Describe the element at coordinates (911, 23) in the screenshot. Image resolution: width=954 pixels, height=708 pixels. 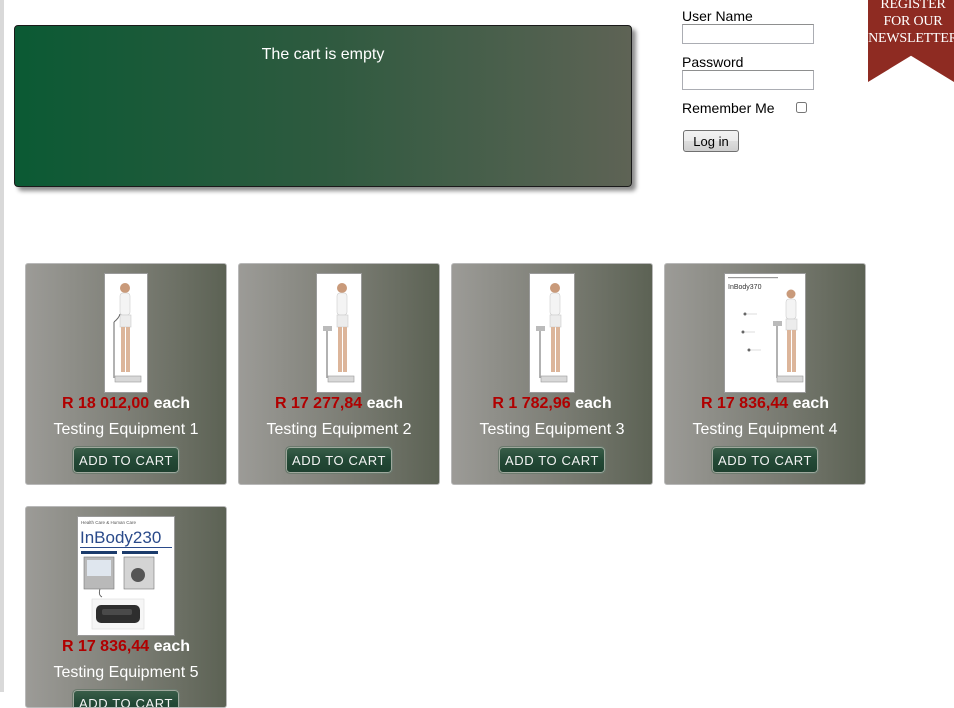
I see `newsletter-ribbon-text: REGISTER FOR OUR NEWSLETTER` at that location.